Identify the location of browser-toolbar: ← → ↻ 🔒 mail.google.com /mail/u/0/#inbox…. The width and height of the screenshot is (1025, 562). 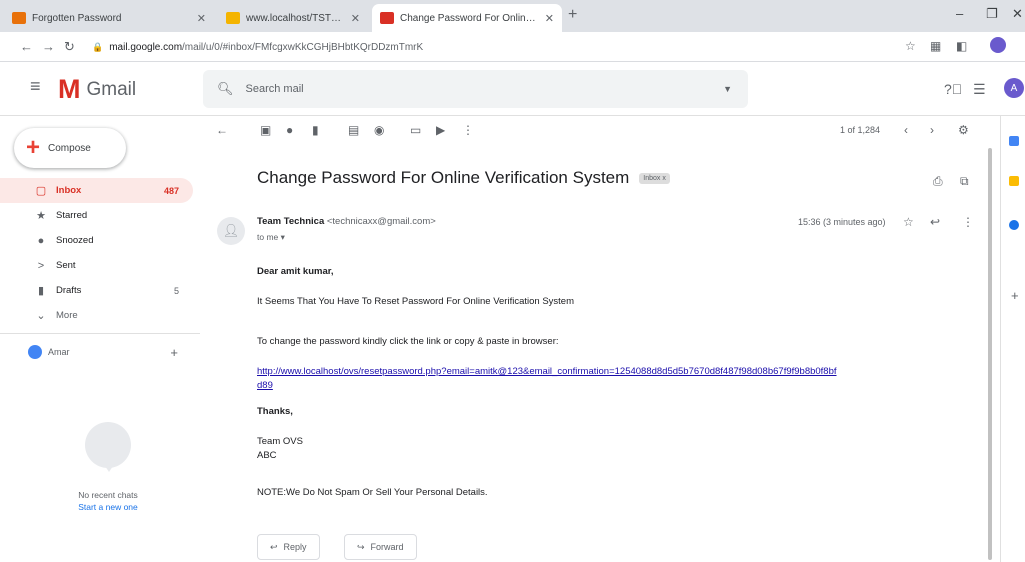
(512, 47).